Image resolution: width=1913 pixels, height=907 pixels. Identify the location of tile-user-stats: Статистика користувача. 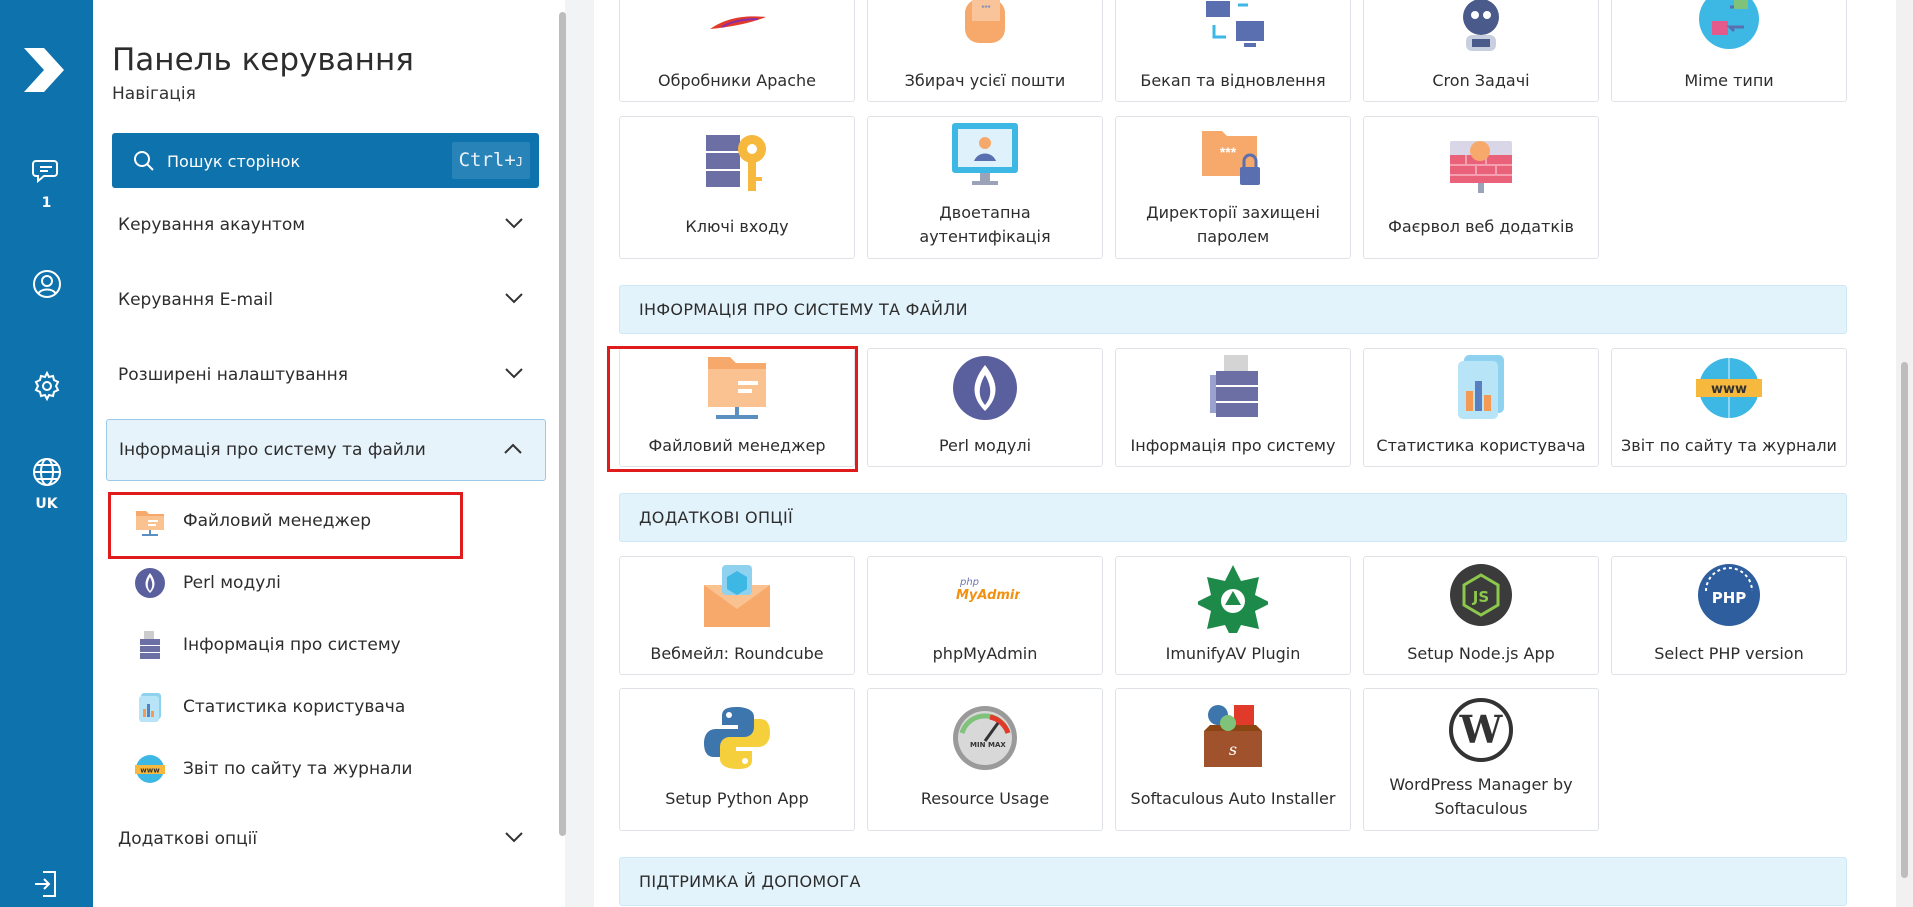
(1481, 407).